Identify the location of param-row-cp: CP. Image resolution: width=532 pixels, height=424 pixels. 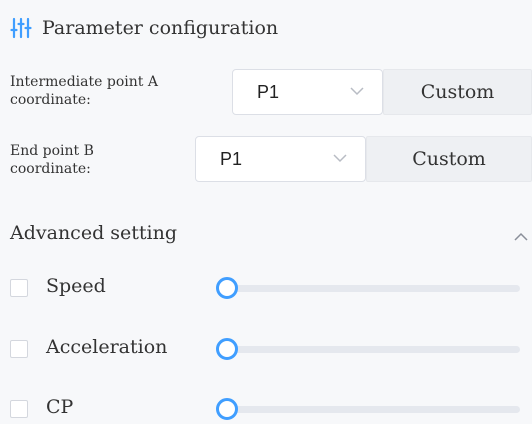
(266, 409).